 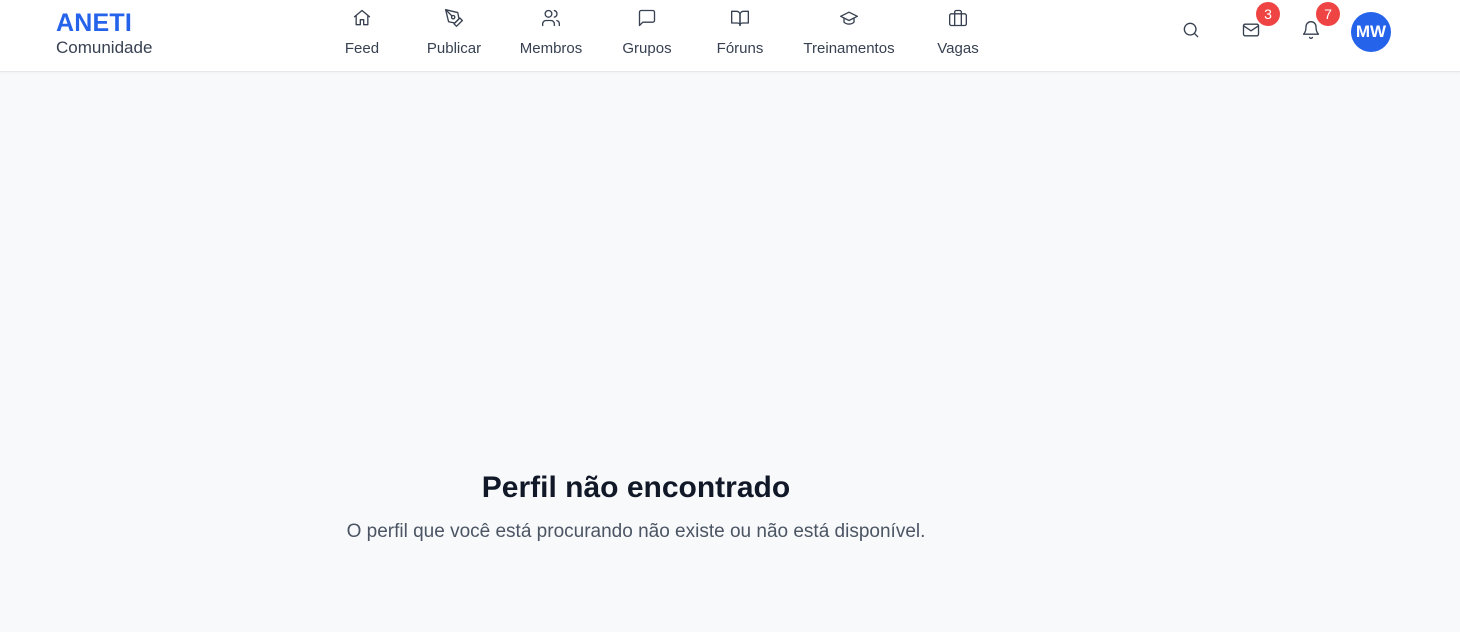 What do you see at coordinates (740, 34) in the screenshot?
I see `nav-item-foruns: Fóruns` at bounding box center [740, 34].